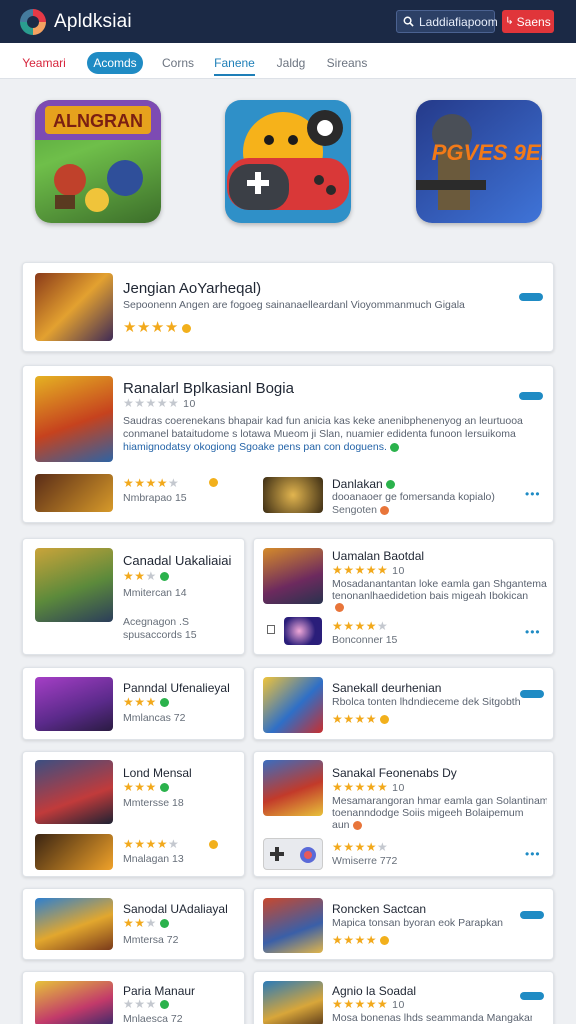  I want to click on app-card-7-meta-2: Mnalagan 13, so click(153, 859).